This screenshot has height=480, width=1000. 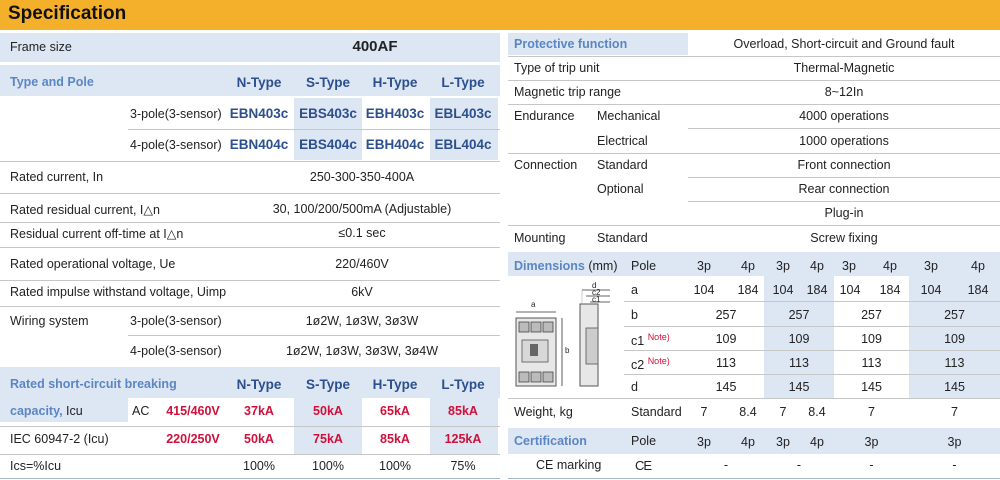 I want to click on ics-n: 100%, so click(x=259, y=466).